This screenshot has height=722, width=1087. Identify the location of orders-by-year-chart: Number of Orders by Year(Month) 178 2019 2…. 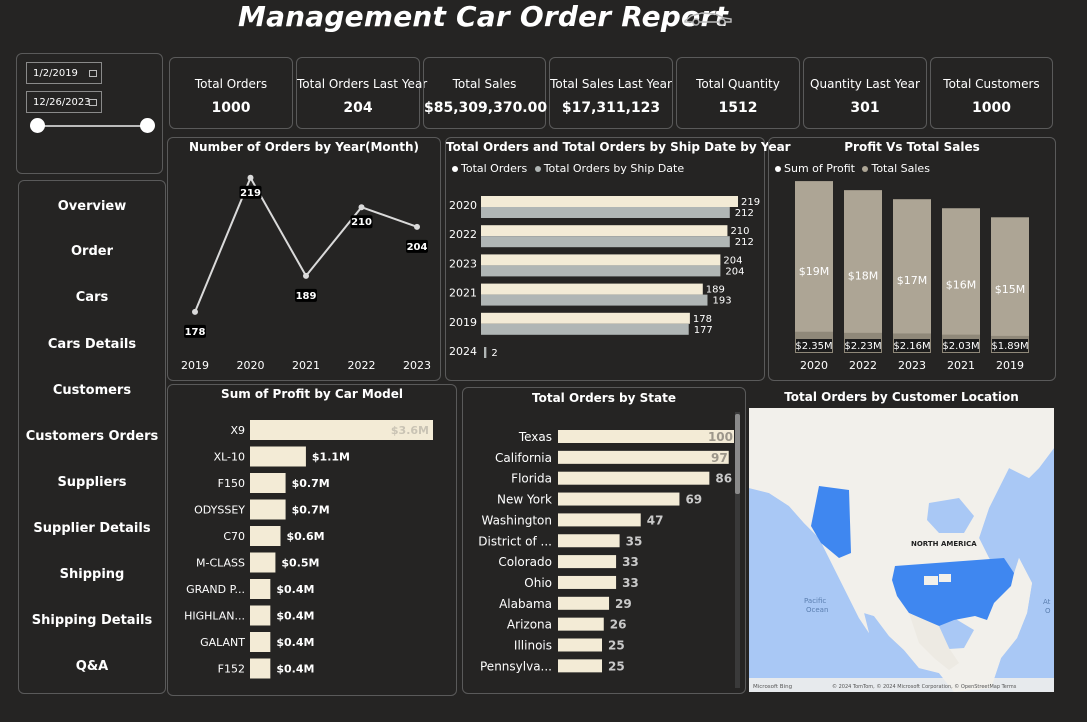
(304, 259).